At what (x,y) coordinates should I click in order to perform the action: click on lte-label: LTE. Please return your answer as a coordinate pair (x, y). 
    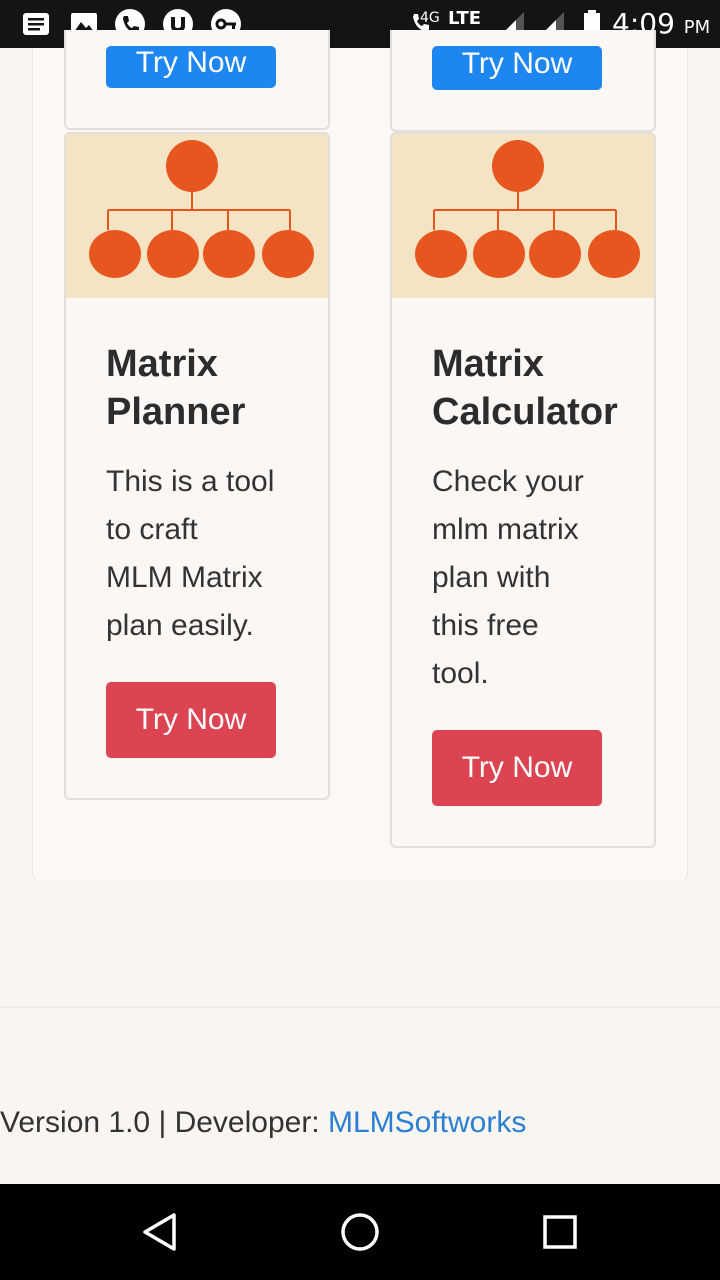
    Looking at the image, I should click on (465, 18).